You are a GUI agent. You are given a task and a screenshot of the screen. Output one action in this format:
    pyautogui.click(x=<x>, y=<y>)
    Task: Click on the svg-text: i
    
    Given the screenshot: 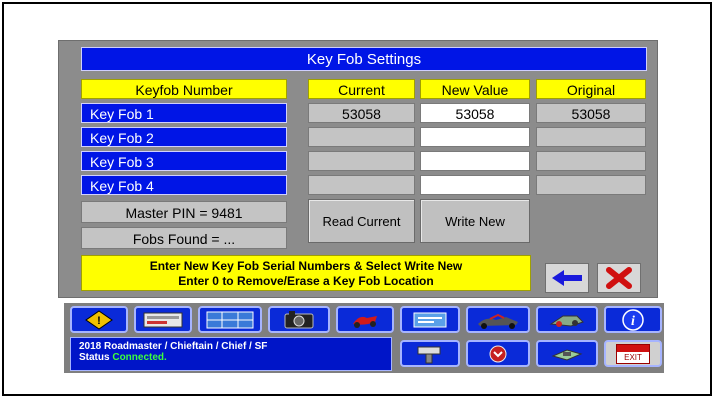 What is the action you would take?
    pyautogui.click(x=633, y=321)
    